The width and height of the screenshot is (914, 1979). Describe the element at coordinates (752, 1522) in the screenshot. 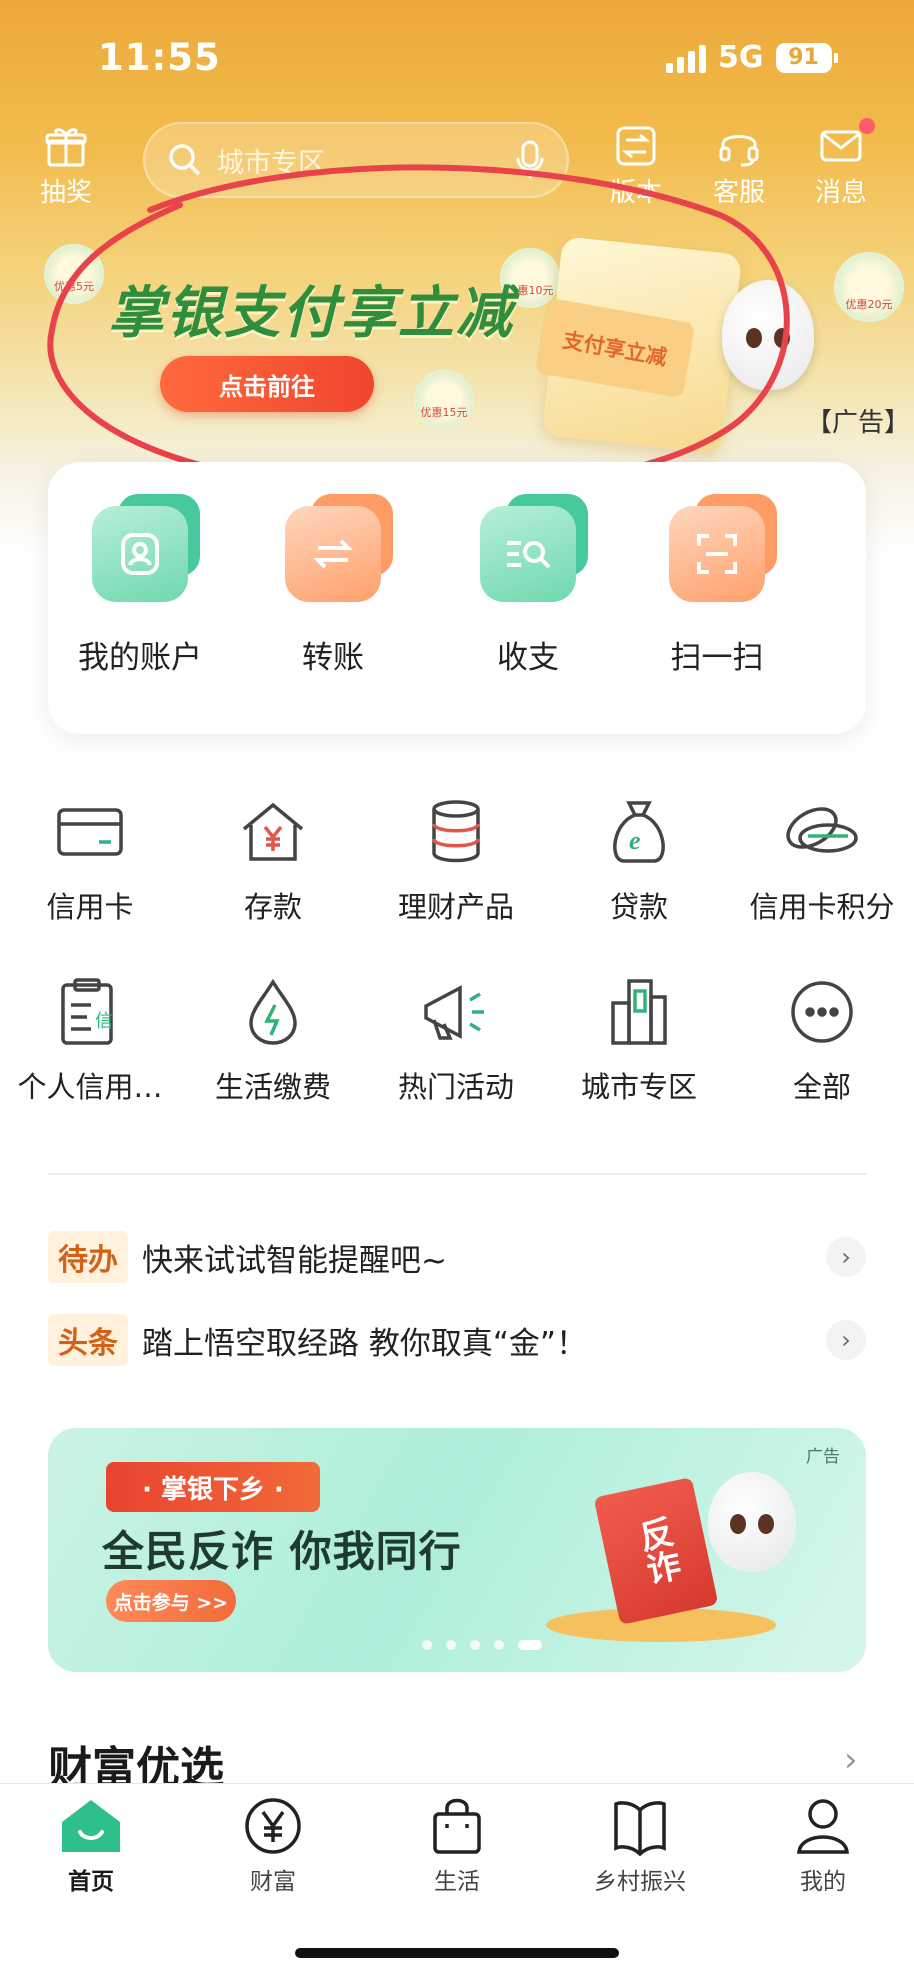

I see `mascot-illustration` at that location.